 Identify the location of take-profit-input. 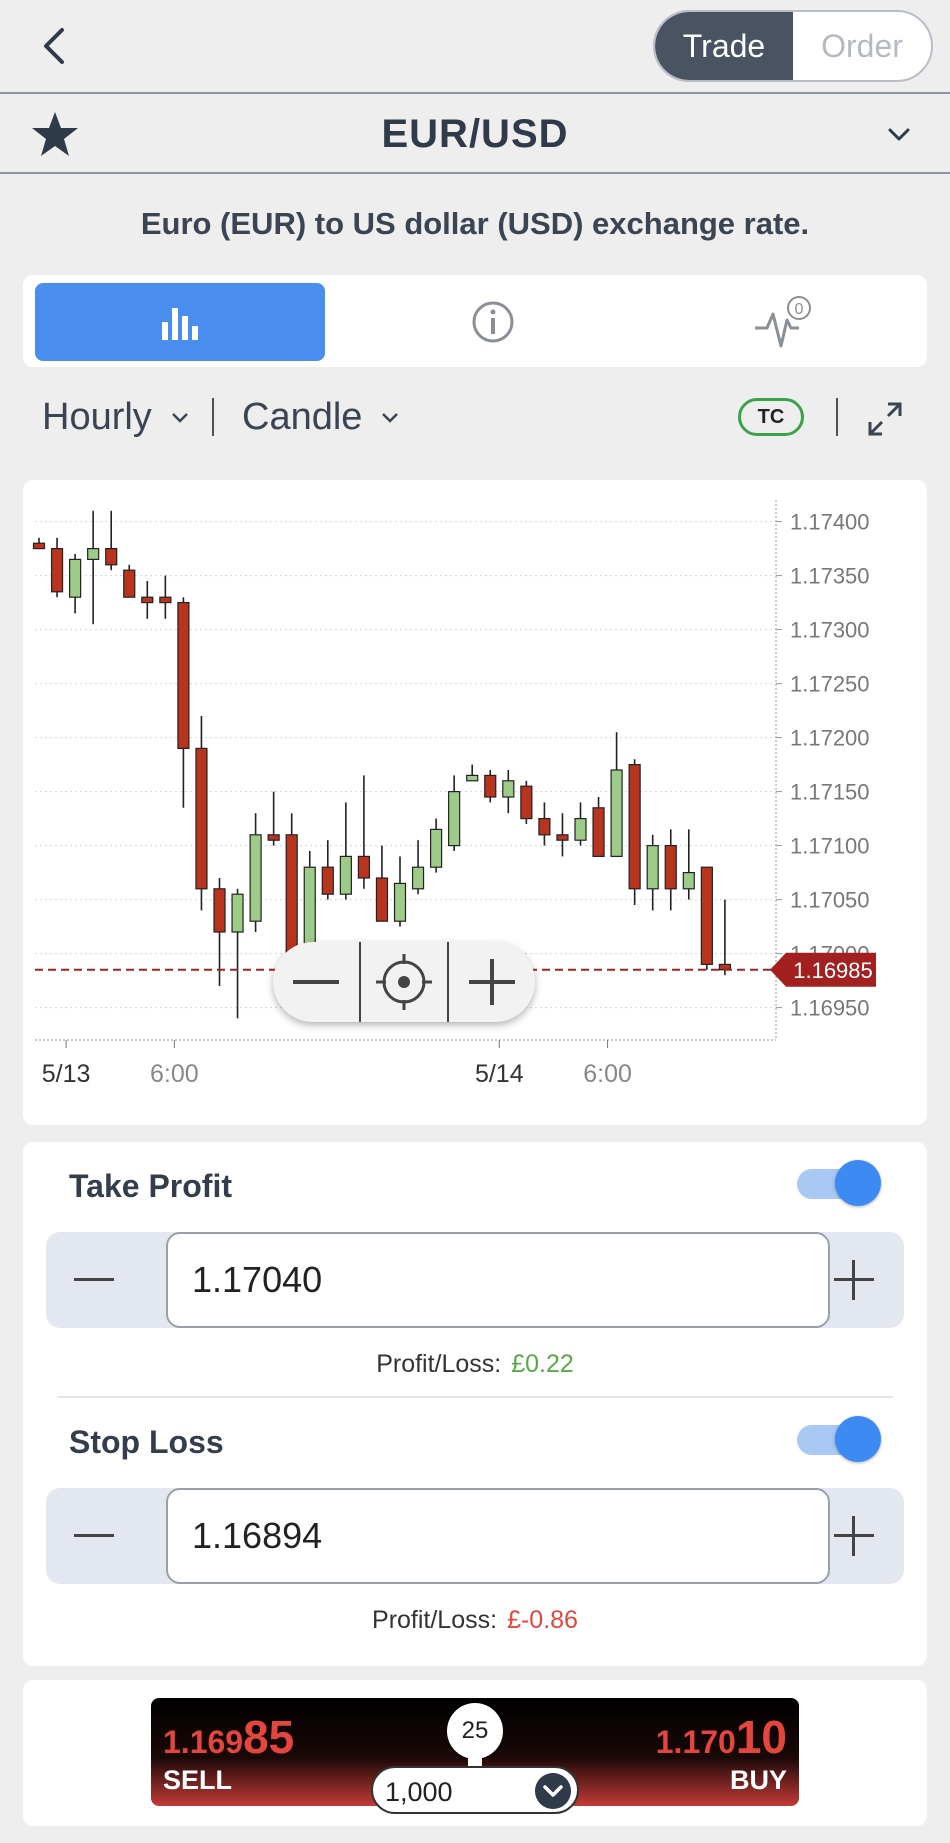
(498, 1280).